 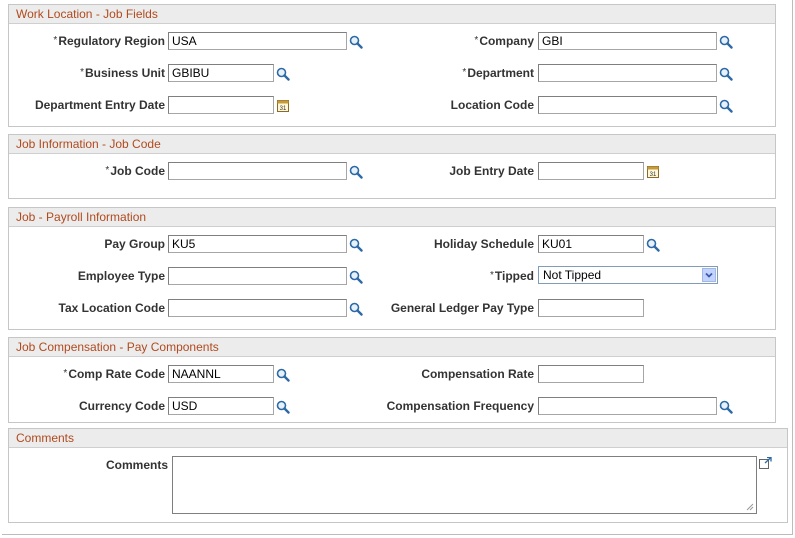 What do you see at coordinates (257, 308) in the screenshot?
I see `tax-location-code-input` at bounding box center [257, 308].